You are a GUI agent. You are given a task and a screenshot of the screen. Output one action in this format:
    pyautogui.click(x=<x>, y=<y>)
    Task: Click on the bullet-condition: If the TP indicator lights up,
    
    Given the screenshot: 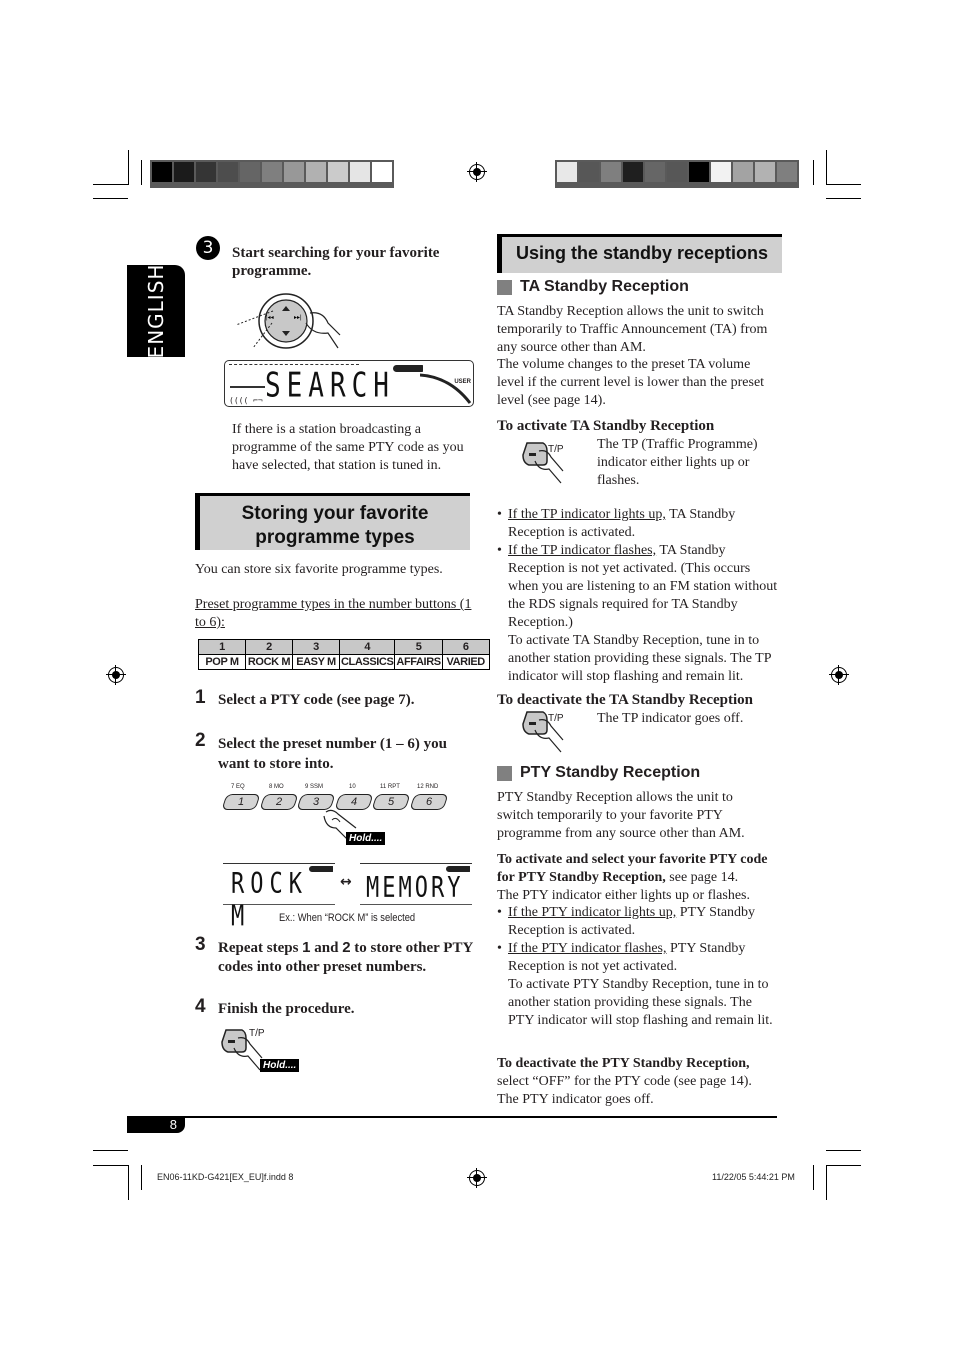 What is the action you would take?
    pyautogui.click(x=587, y=514)
    